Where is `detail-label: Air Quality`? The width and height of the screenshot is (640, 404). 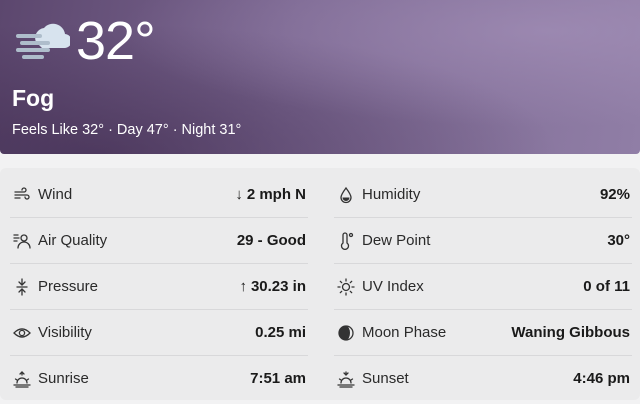 detail-label: Air Quality is located at coordinates (73, 240).